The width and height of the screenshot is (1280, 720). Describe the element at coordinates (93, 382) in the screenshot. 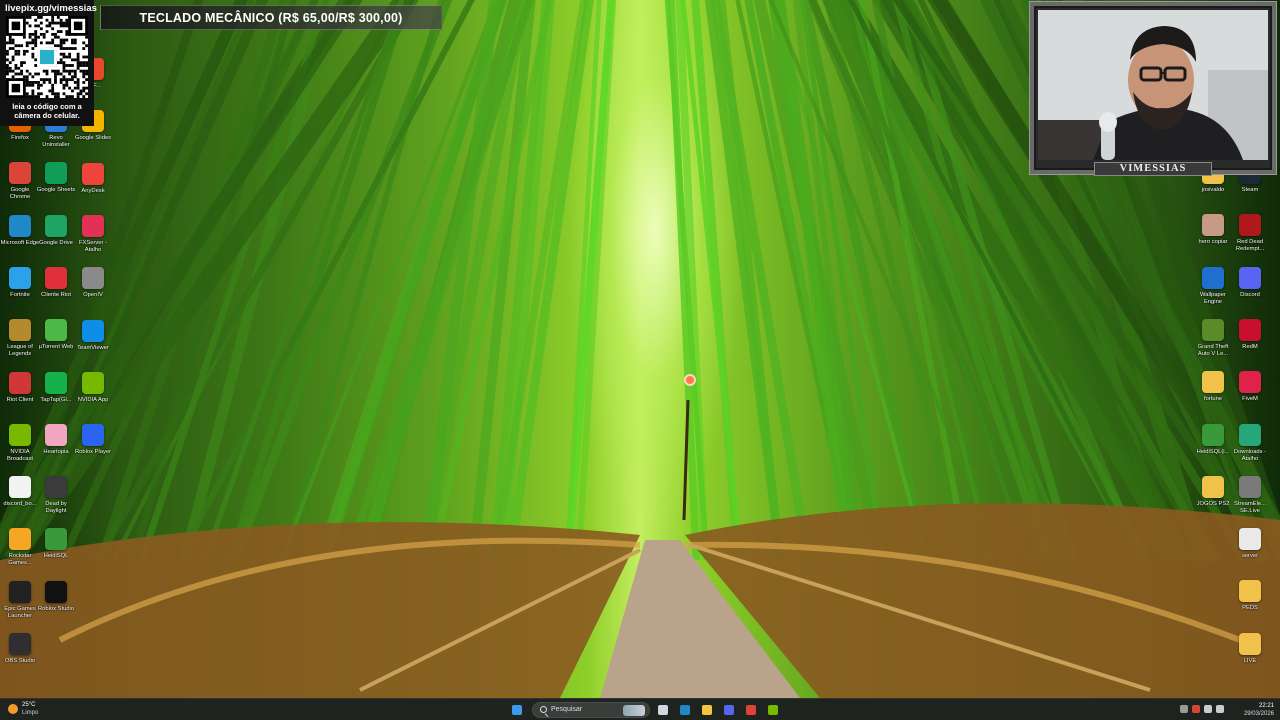

I see `nvidia-app-icon` at that location.